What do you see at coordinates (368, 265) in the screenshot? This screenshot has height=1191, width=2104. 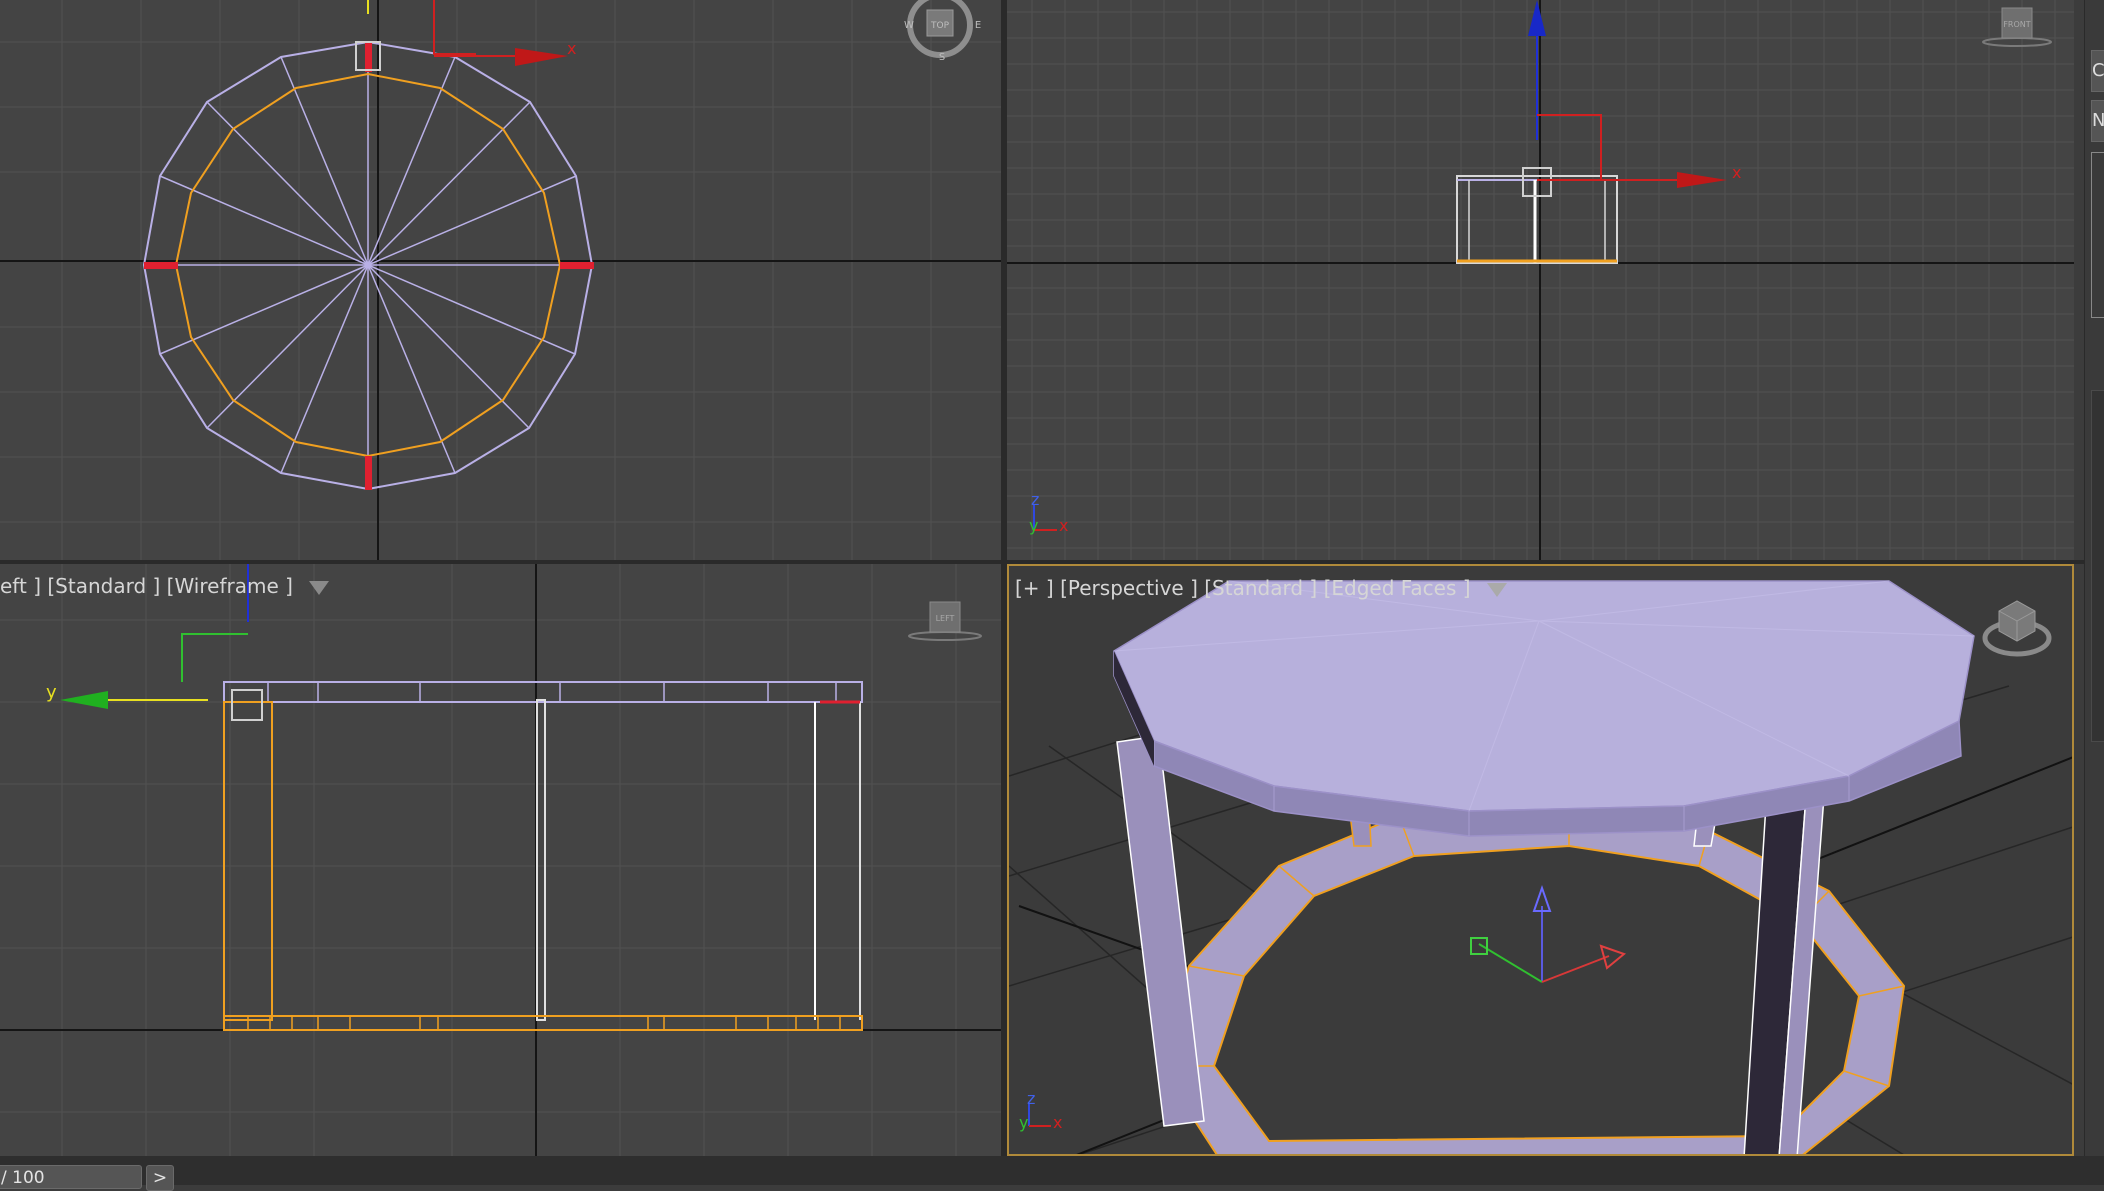 I see `table-top-wireframe` at bounding box center [368, 265].